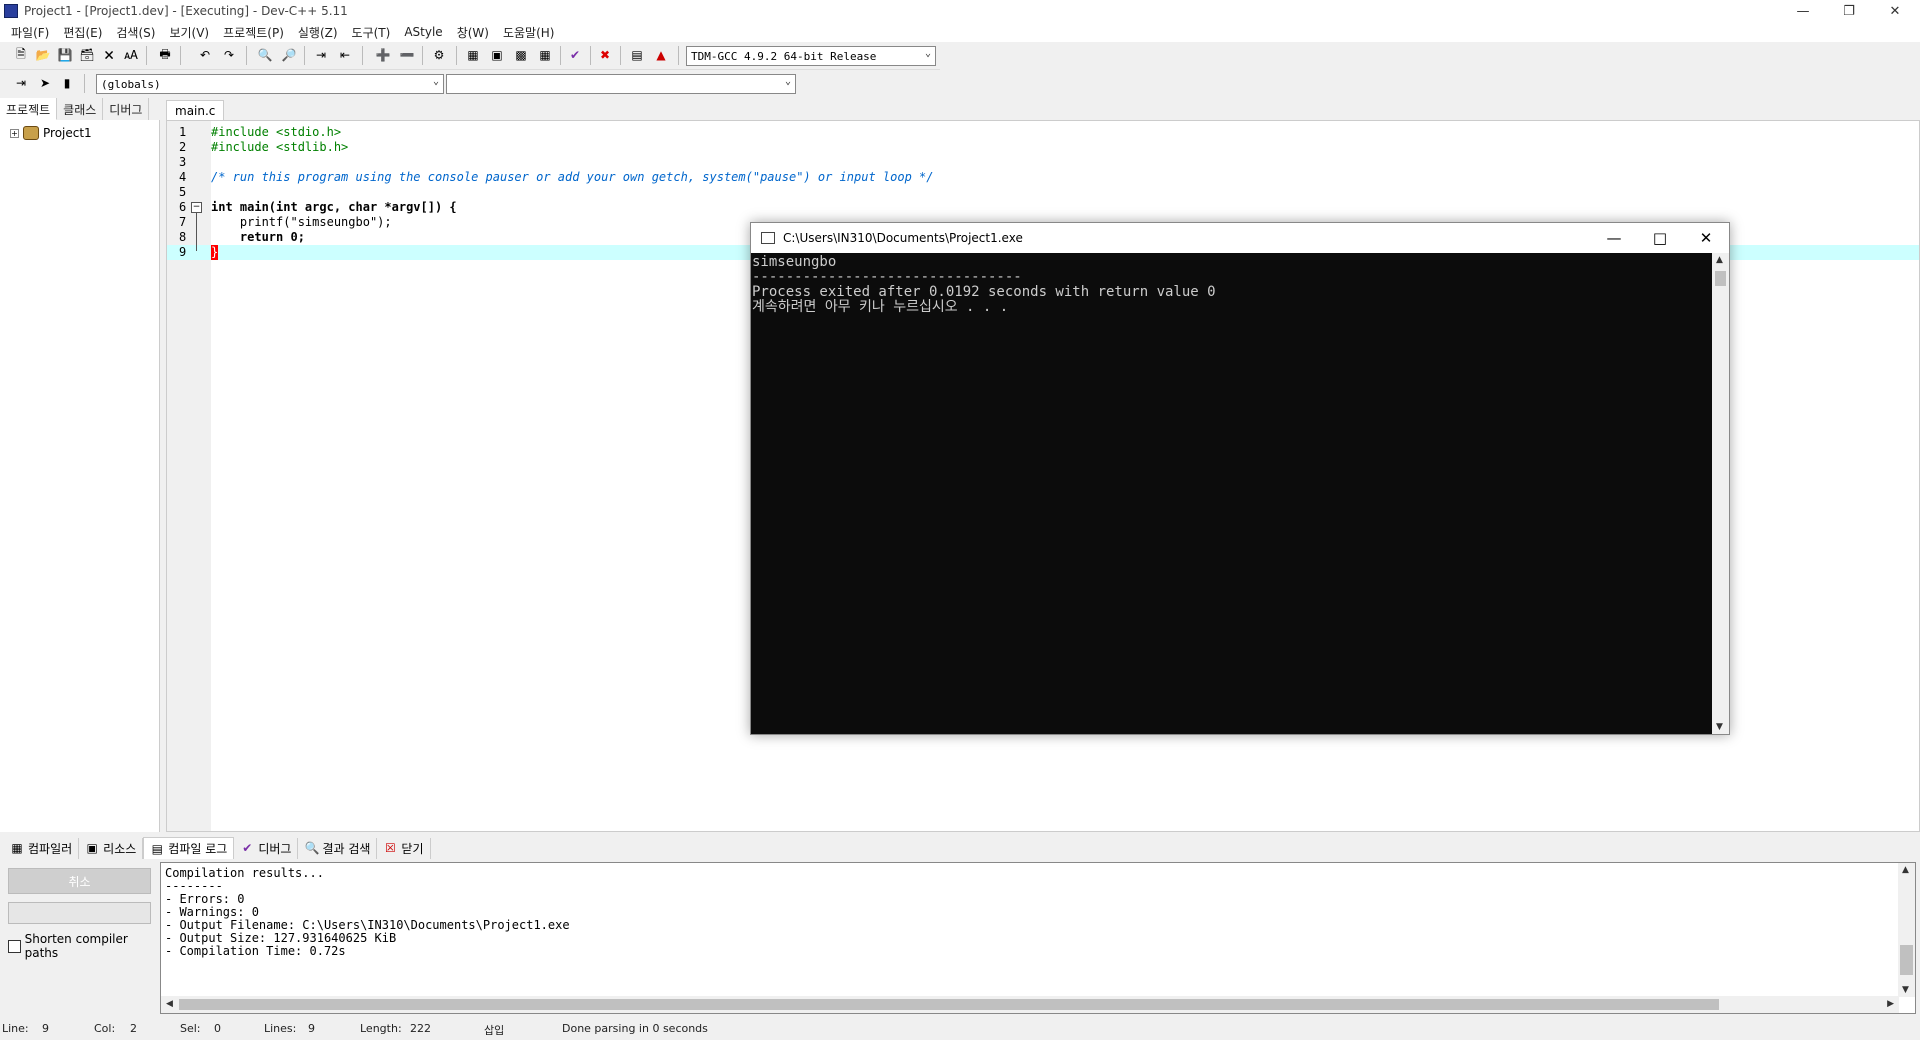  Describe the element at coordinates (87, 55) in the screenshot. I see `save-all-icon: 🗃` at that location.